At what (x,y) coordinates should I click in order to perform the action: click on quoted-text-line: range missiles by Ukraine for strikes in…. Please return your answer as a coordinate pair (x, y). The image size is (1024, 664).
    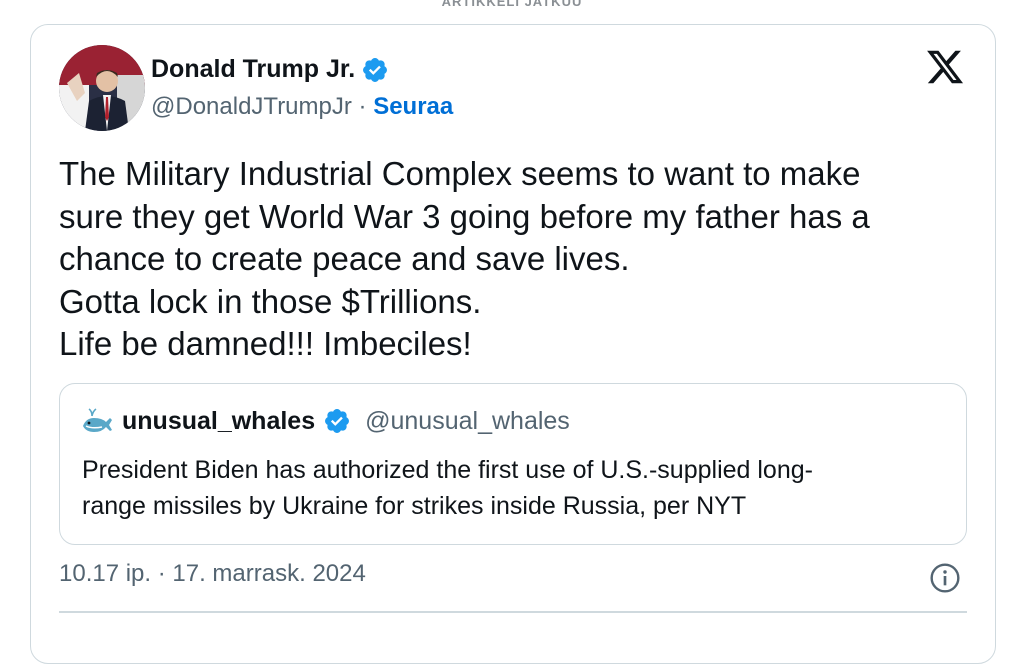
    Looking at the image, I should click on (414, 506).